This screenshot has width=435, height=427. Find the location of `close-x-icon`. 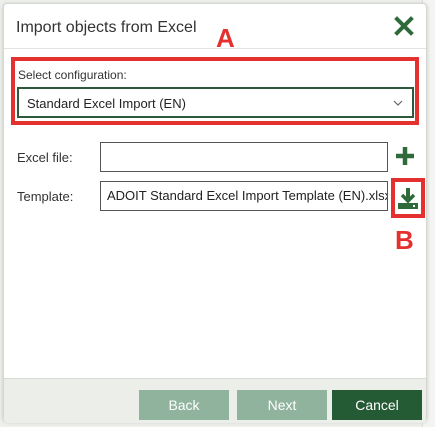

close-x-icon is located at coordinates (404, 26).